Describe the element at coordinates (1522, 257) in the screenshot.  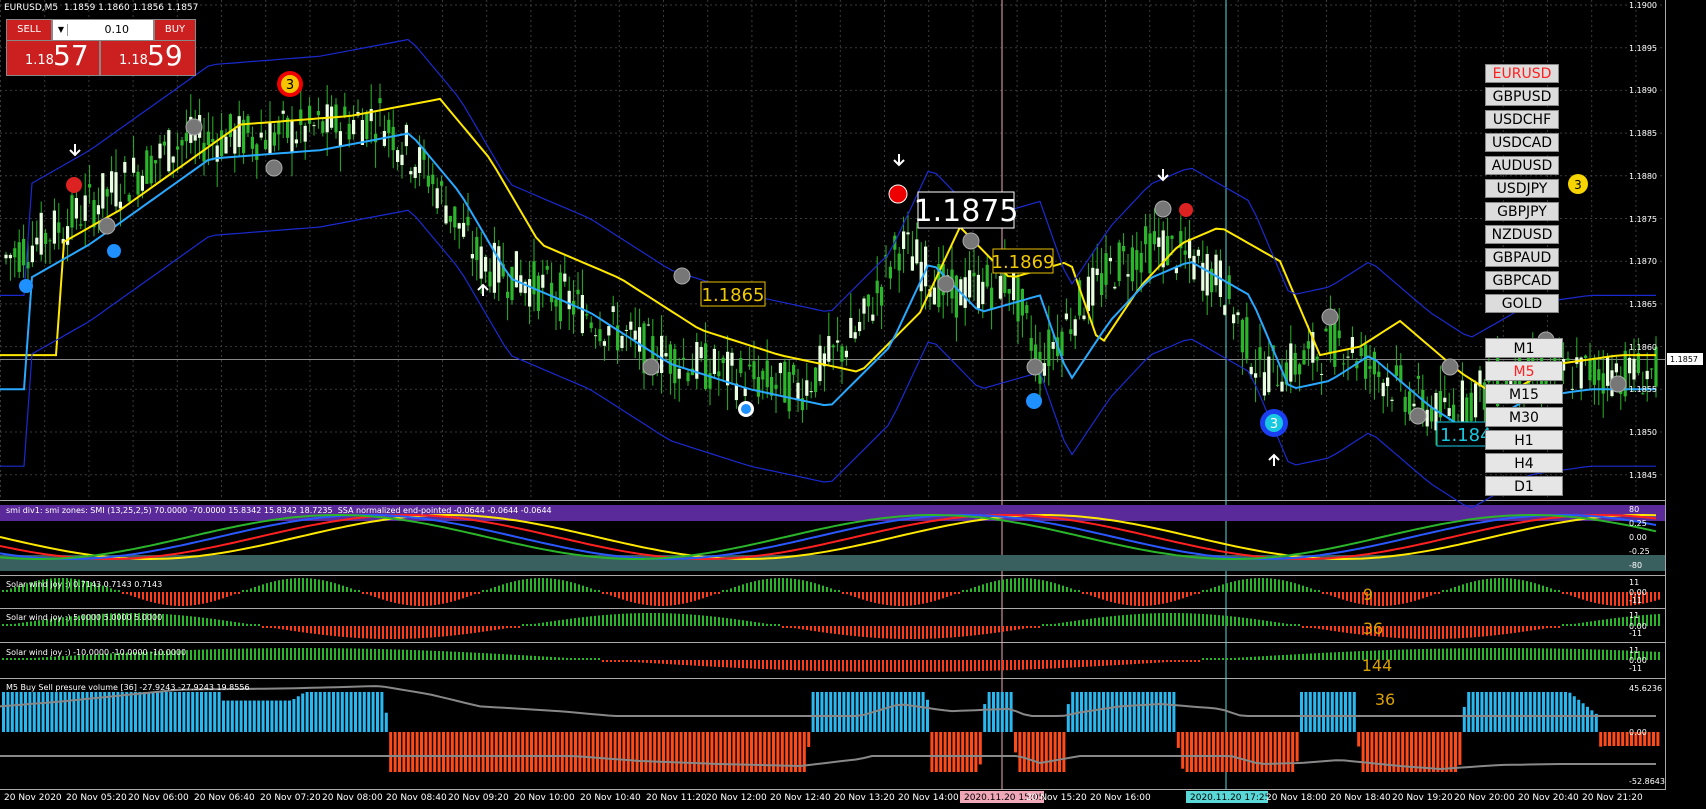
I see `symbol-button-gbpaud: GBPAUD` at that location.